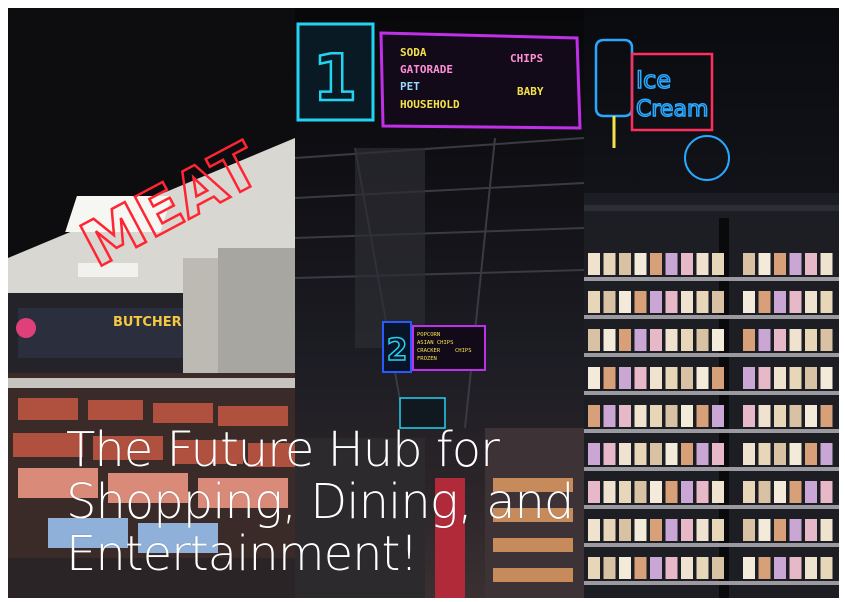 The height and width of the screenshot is (602, 845). Describe the element at coordinates (428, 335) in the screenshot. I see `aisle-2-item: POPCORN` at that location.